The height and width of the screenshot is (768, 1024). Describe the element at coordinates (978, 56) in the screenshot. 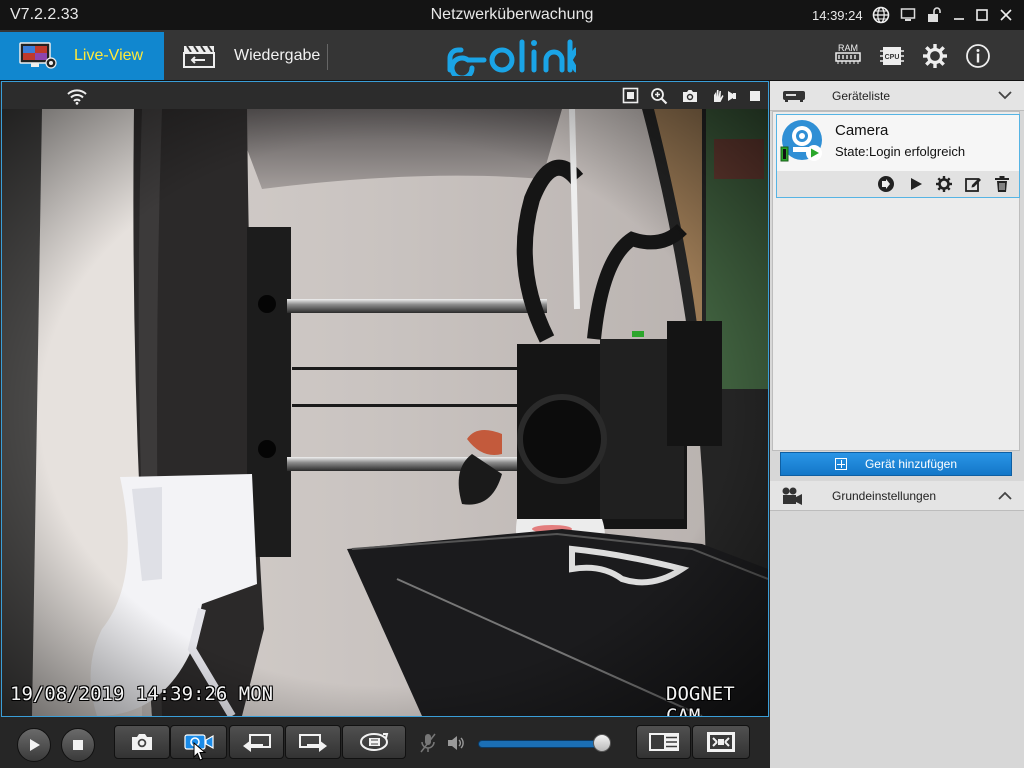

I see `info-icon` at that location.